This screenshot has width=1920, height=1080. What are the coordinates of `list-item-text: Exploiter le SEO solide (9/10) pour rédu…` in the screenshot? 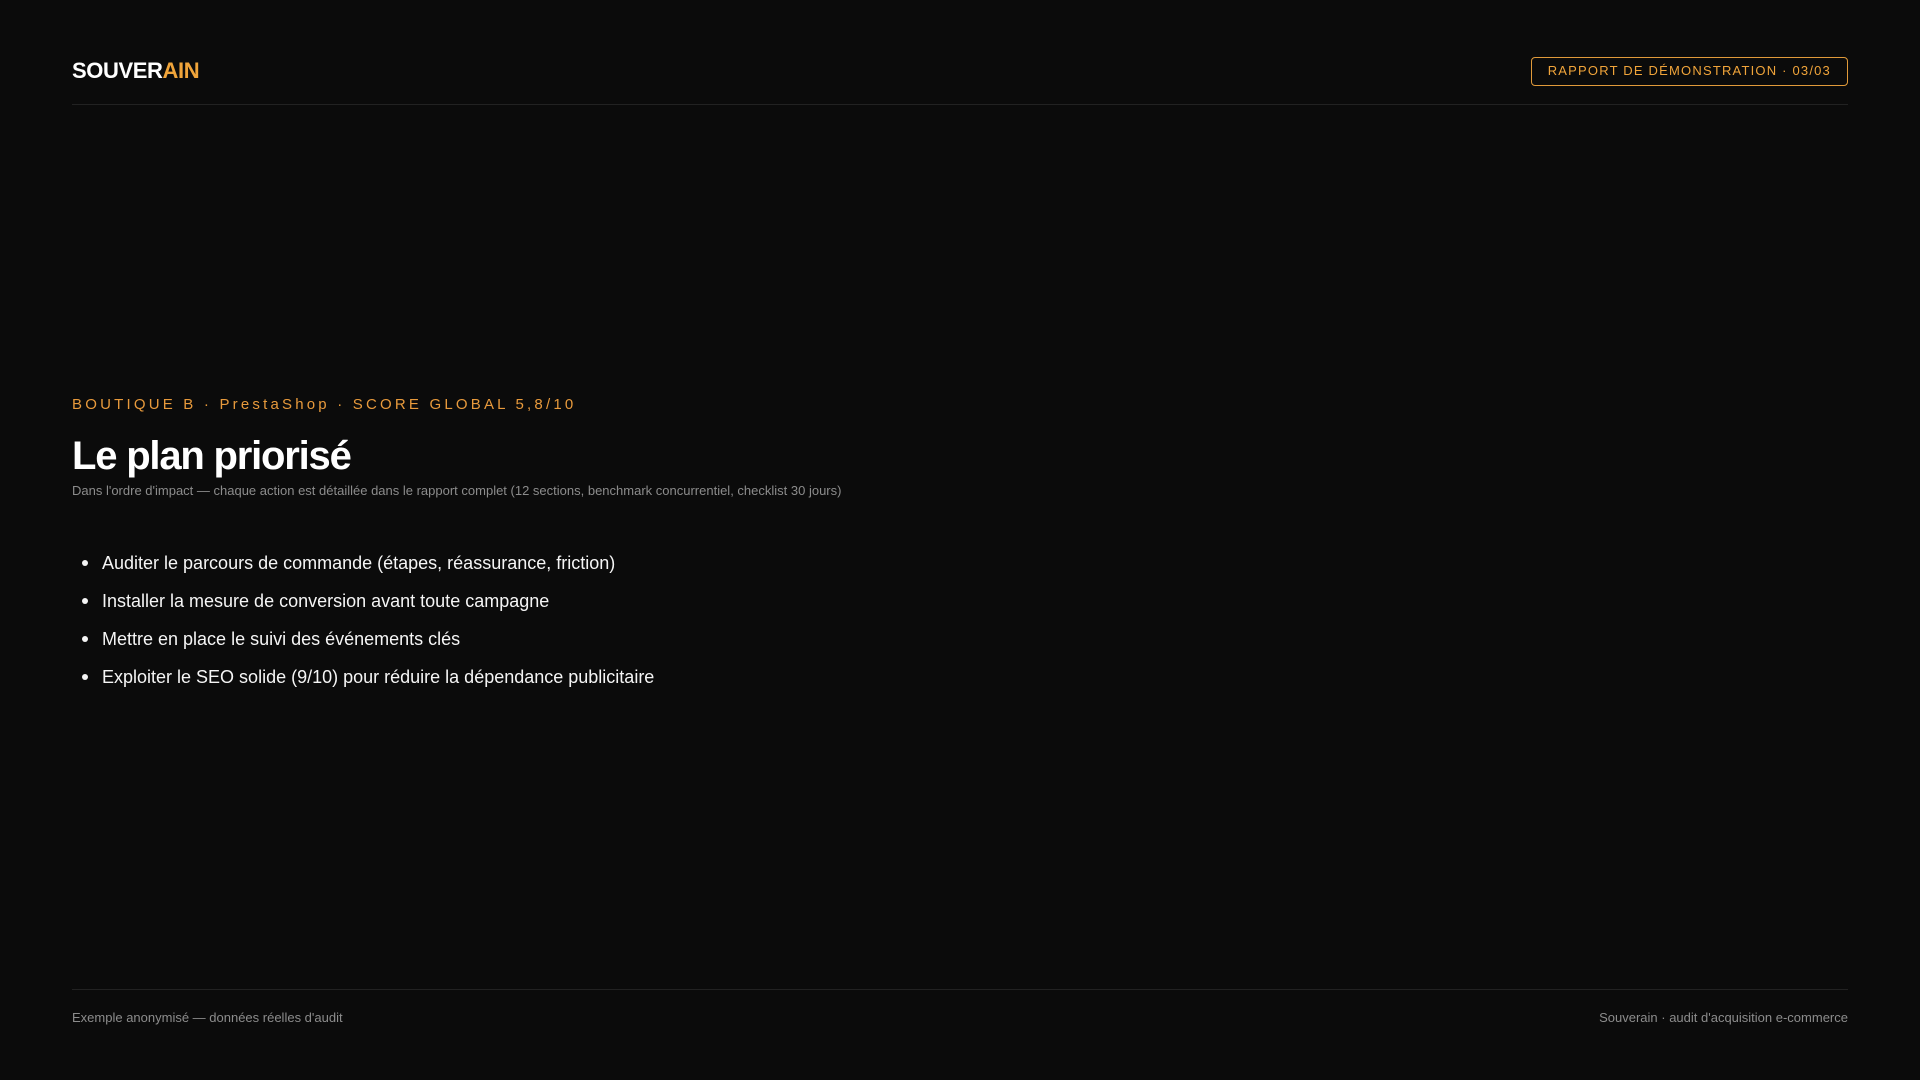 It's located at (378, 677).